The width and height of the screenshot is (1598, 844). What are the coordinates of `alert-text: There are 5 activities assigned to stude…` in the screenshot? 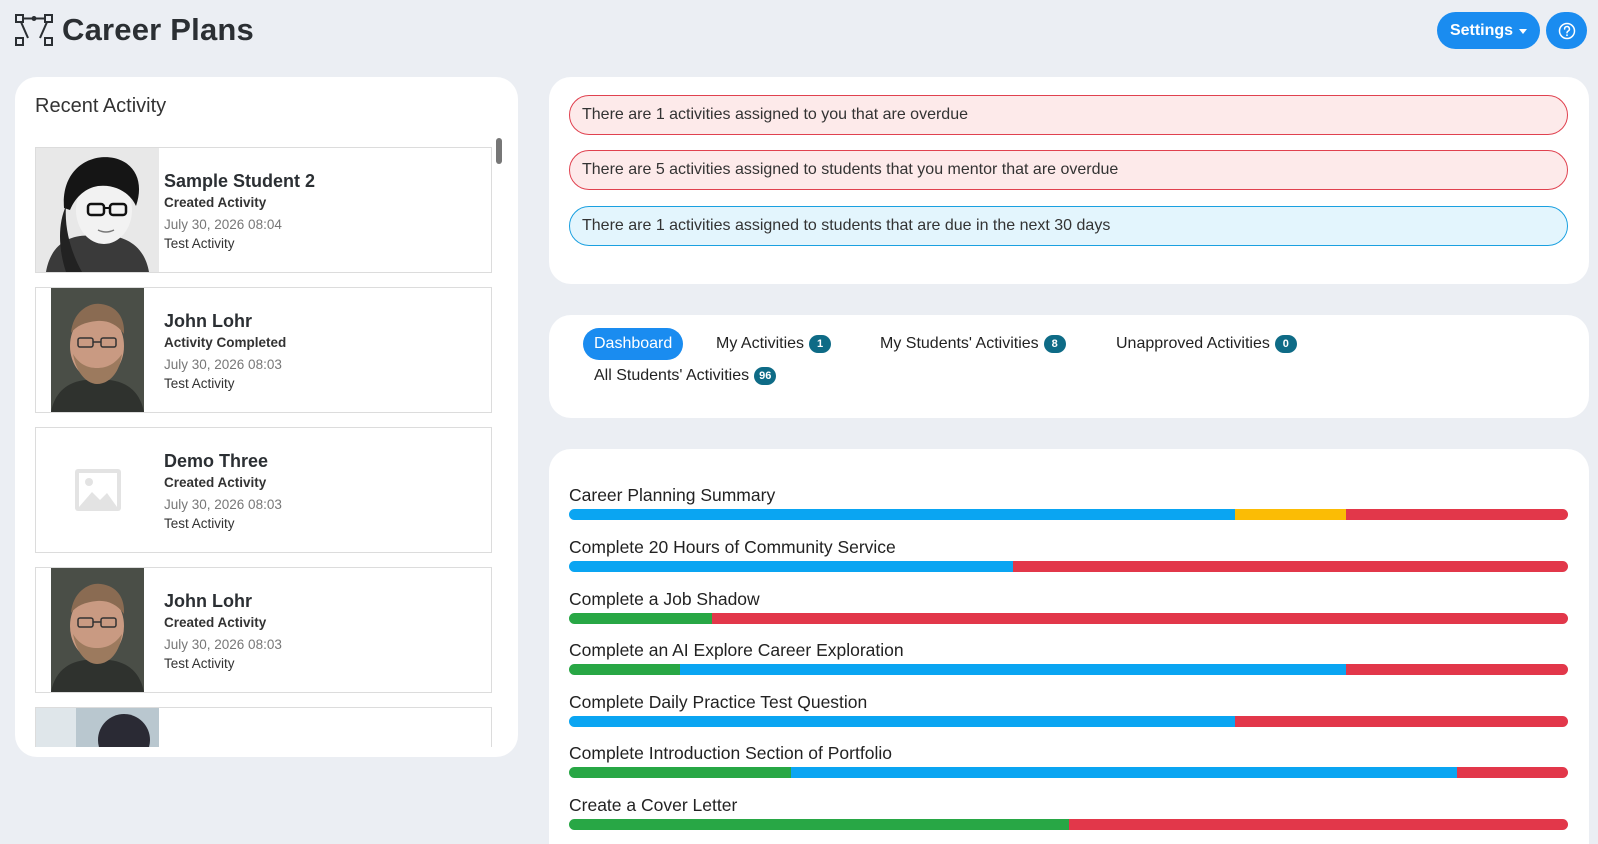 It's located at (850, 169).